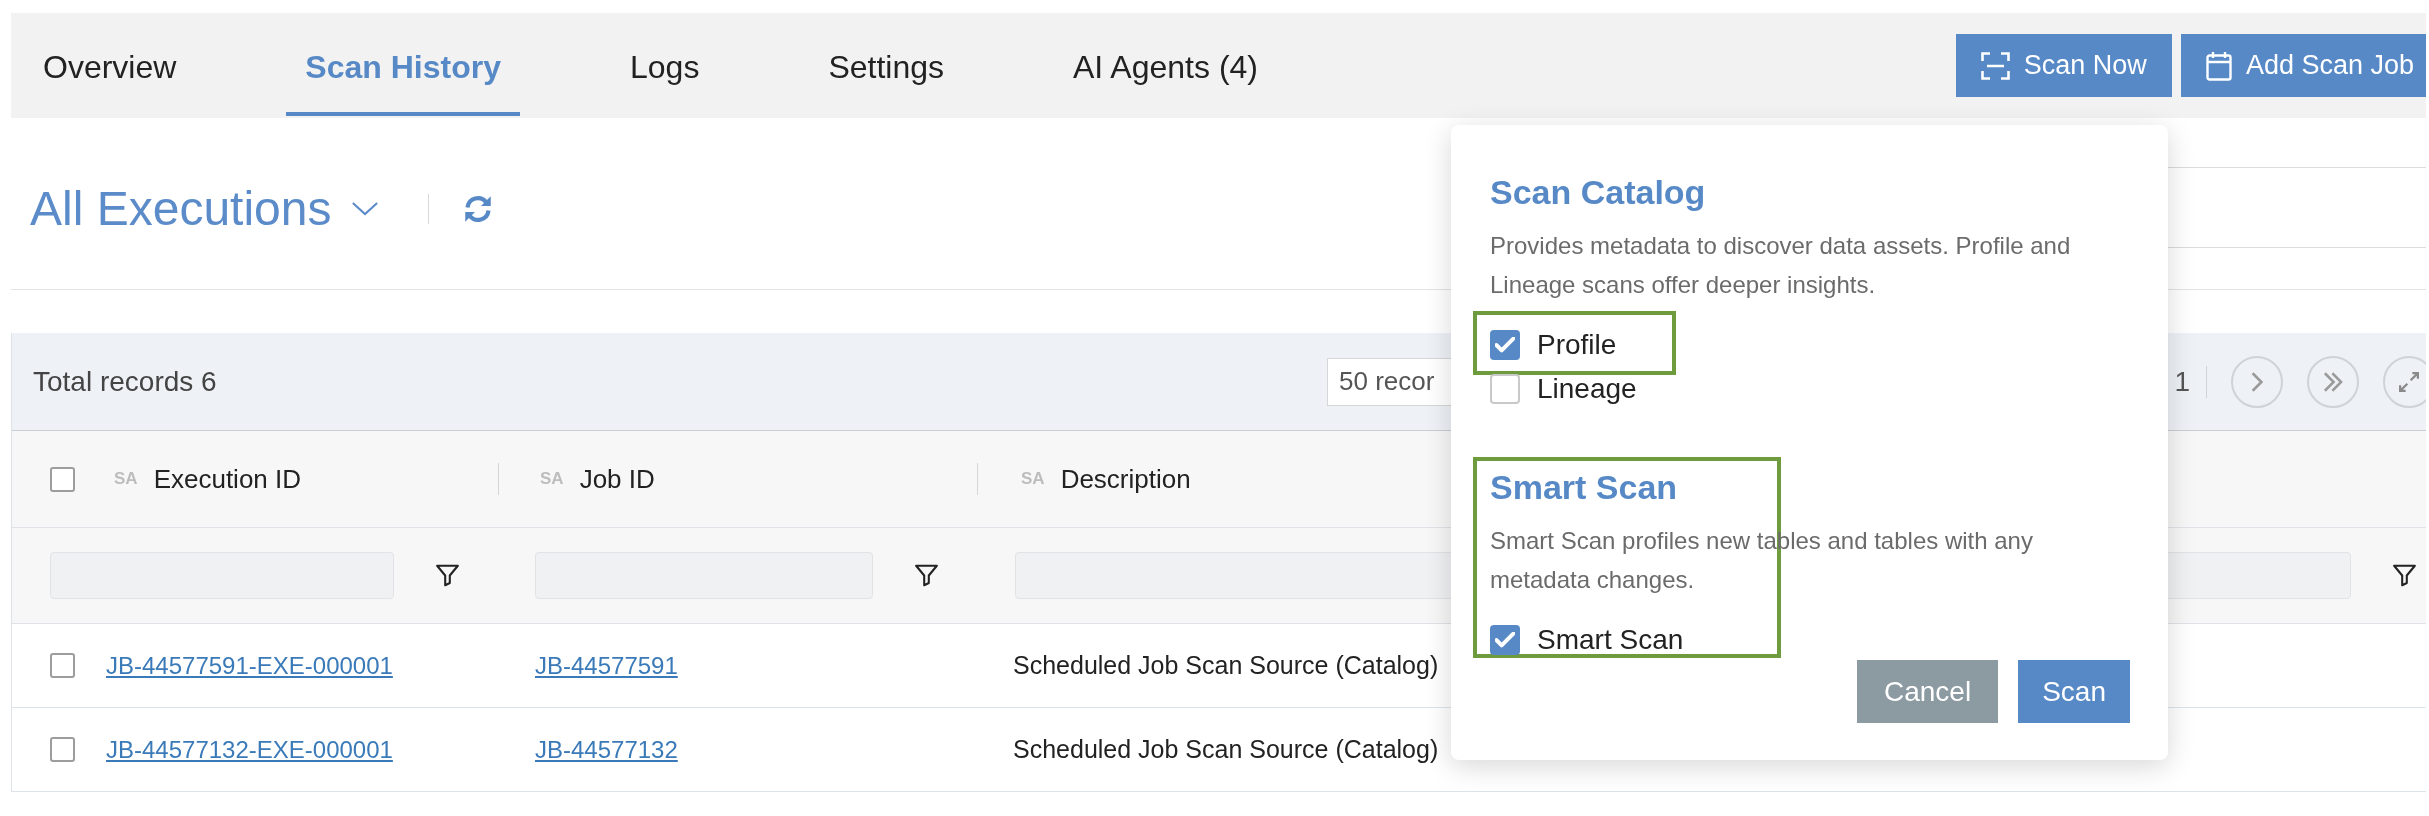  Describe the element at coordinates (1587, 389) in the screenshot. I see `option-label: Lineage` at that location.